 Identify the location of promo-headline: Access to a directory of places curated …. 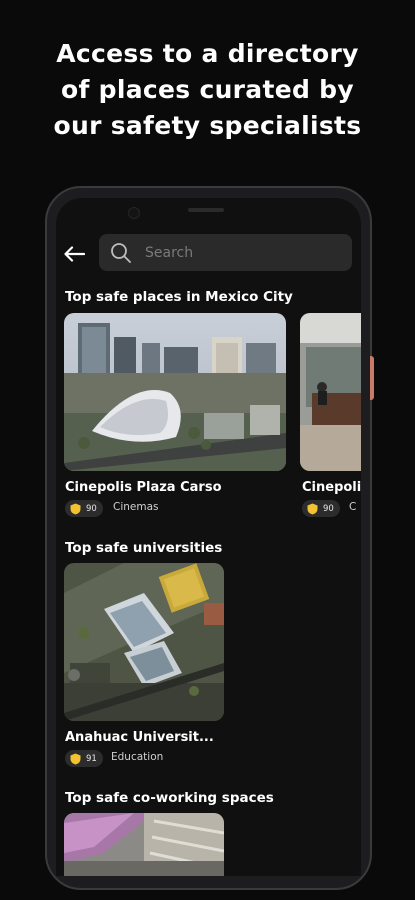
(207, 90).